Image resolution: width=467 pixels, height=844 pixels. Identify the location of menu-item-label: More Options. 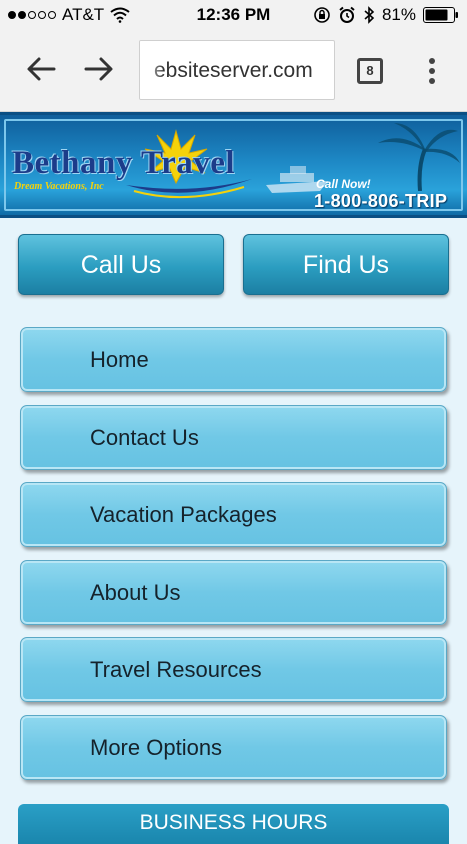
(156, 747).